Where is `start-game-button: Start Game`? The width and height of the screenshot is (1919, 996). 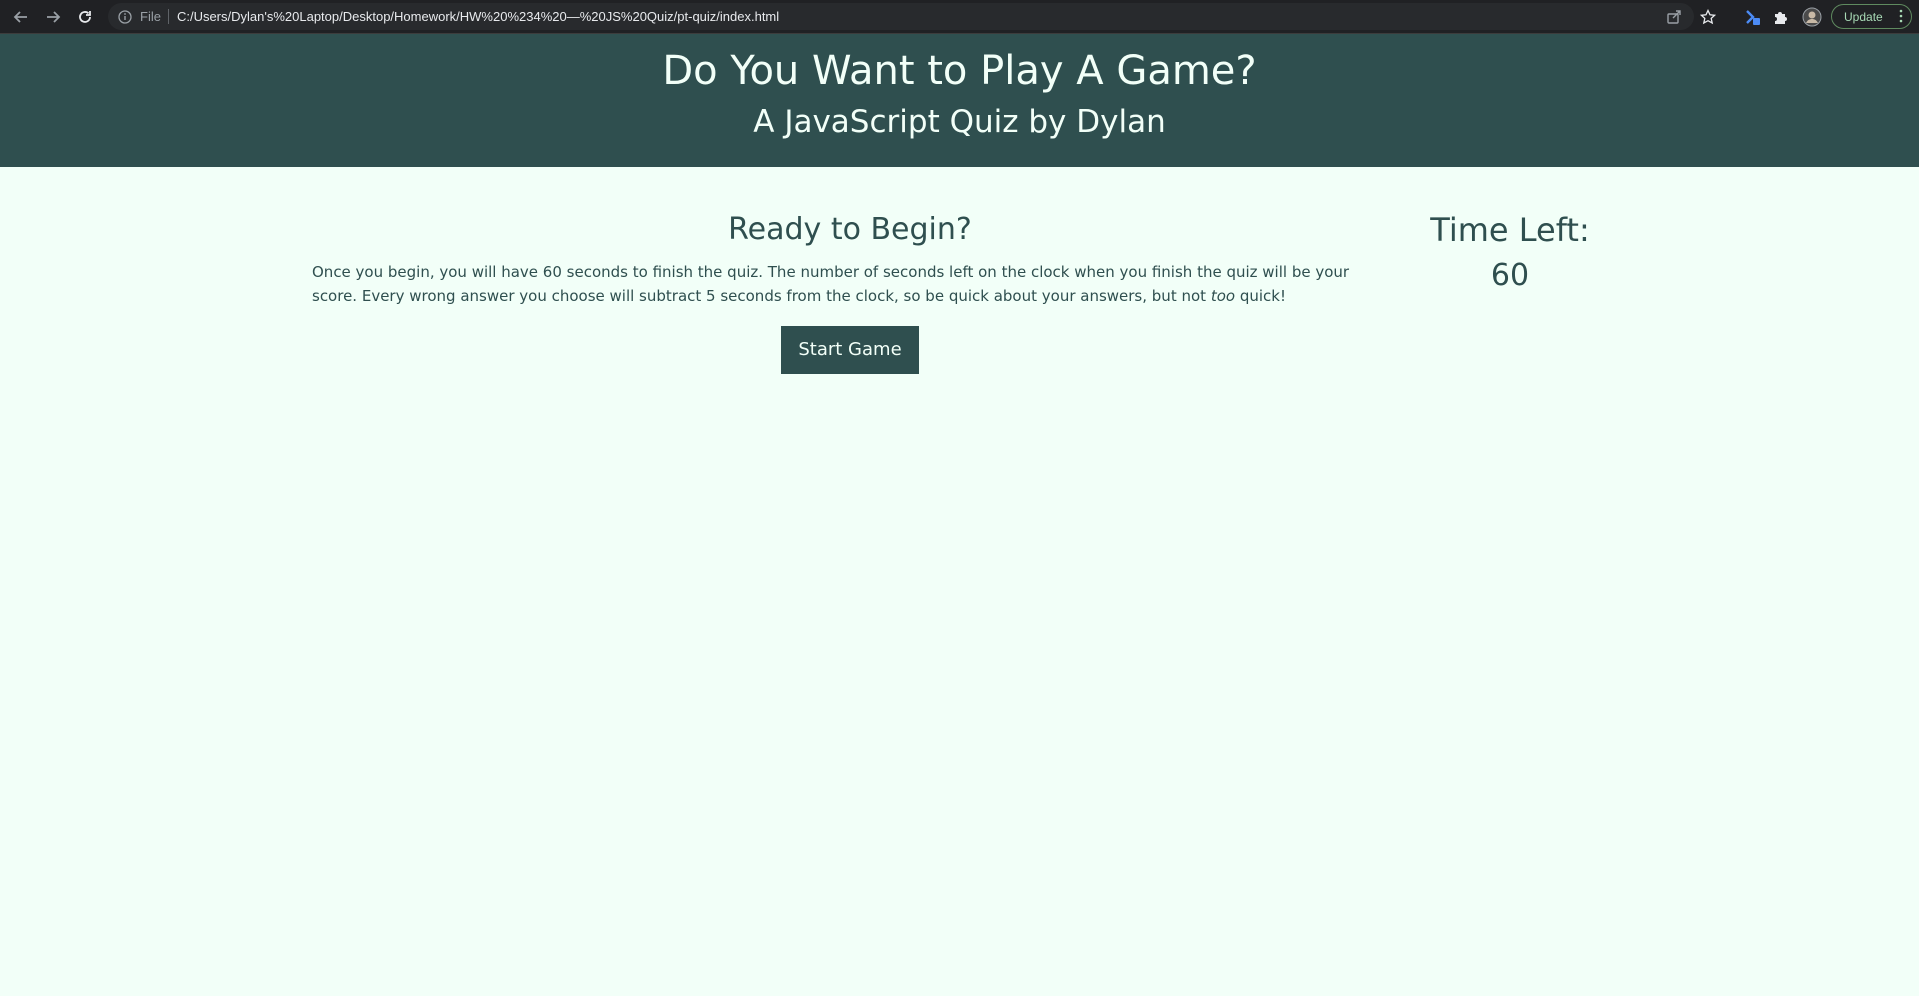
start-game-button: Start Game is located at coordinates (850, 350).